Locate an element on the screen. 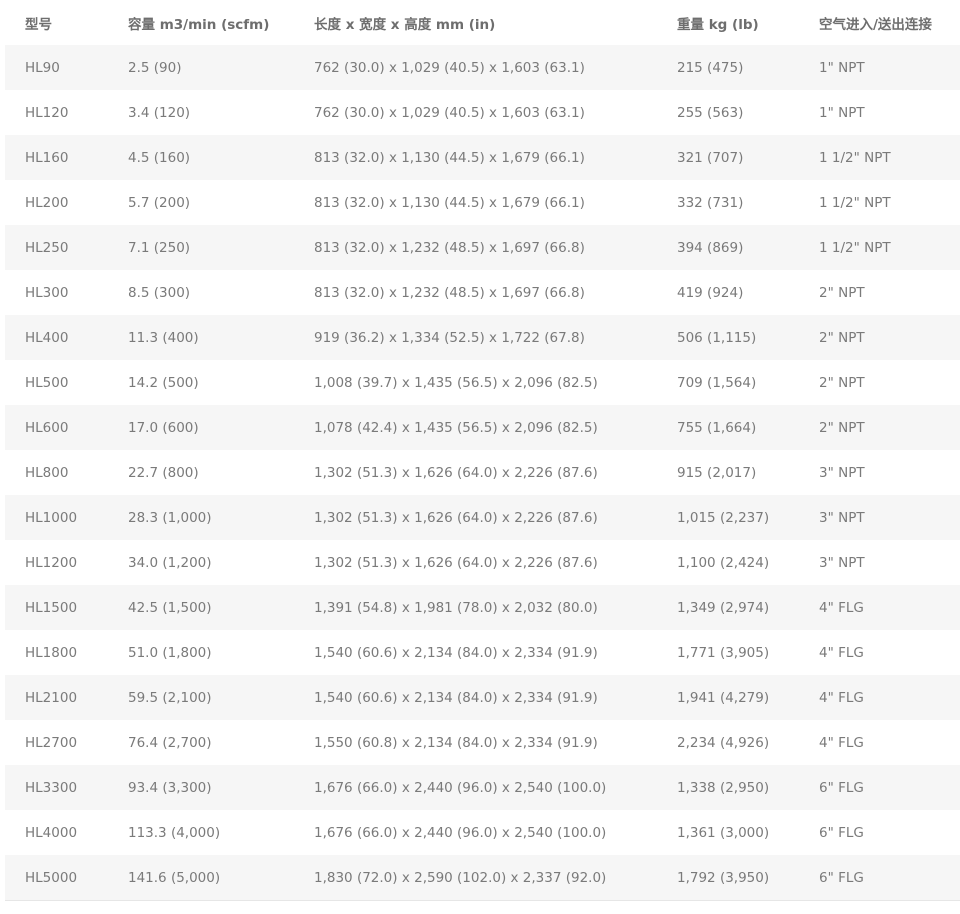  cell-model: HL120 is located at coordinates (56, 112).